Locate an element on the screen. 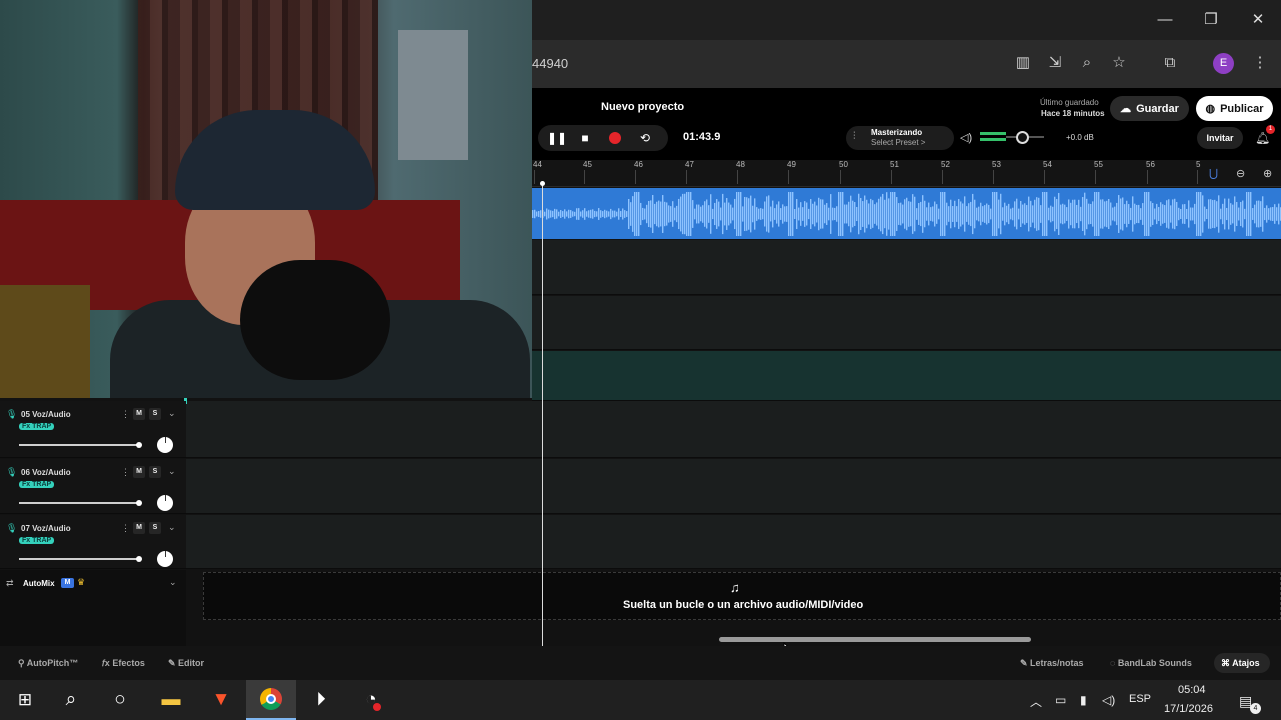  search-icon: ⌕ is located at coordinates (71, 700).